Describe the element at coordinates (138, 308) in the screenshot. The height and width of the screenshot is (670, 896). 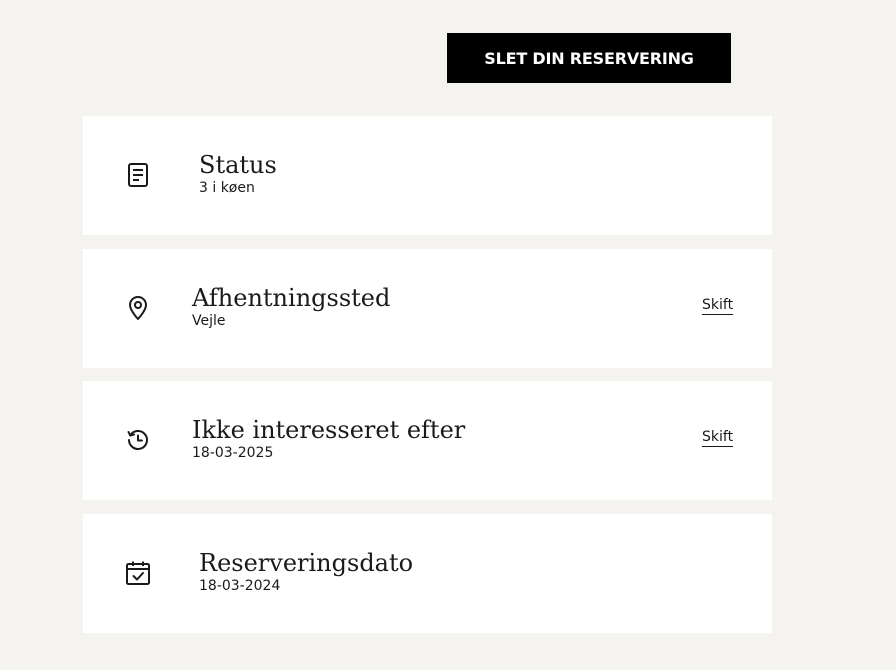
I see `location-pin-icon` at that location.